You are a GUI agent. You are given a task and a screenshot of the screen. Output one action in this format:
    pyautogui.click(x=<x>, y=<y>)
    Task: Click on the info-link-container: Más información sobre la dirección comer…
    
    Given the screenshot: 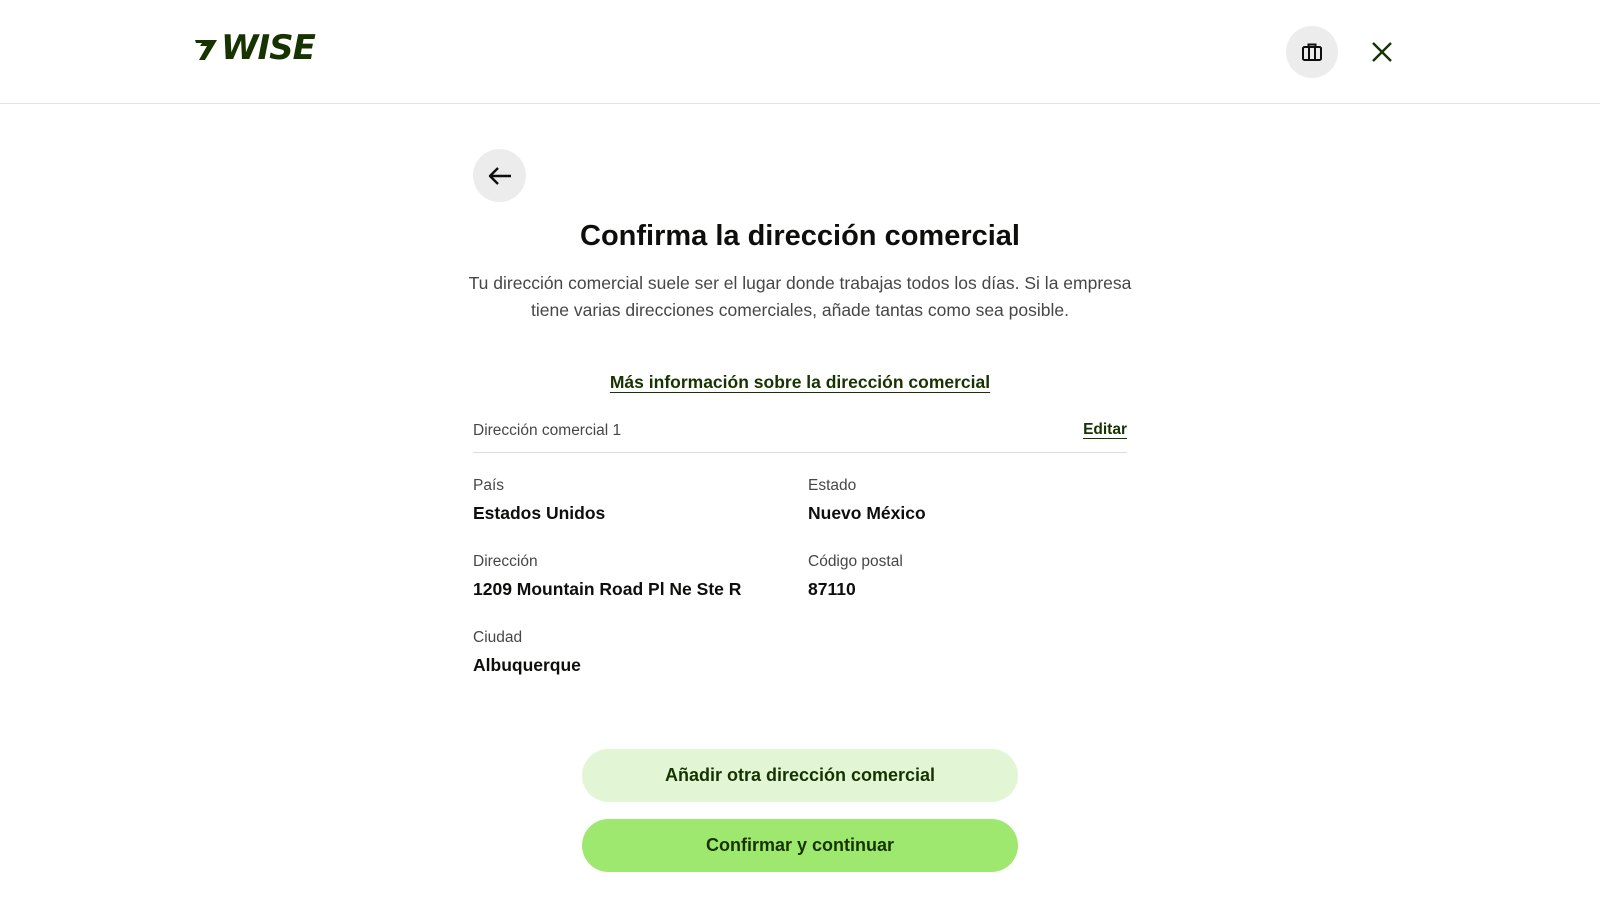 What is the action you would take?
    pyautogui.click(x=800, y=382)
    